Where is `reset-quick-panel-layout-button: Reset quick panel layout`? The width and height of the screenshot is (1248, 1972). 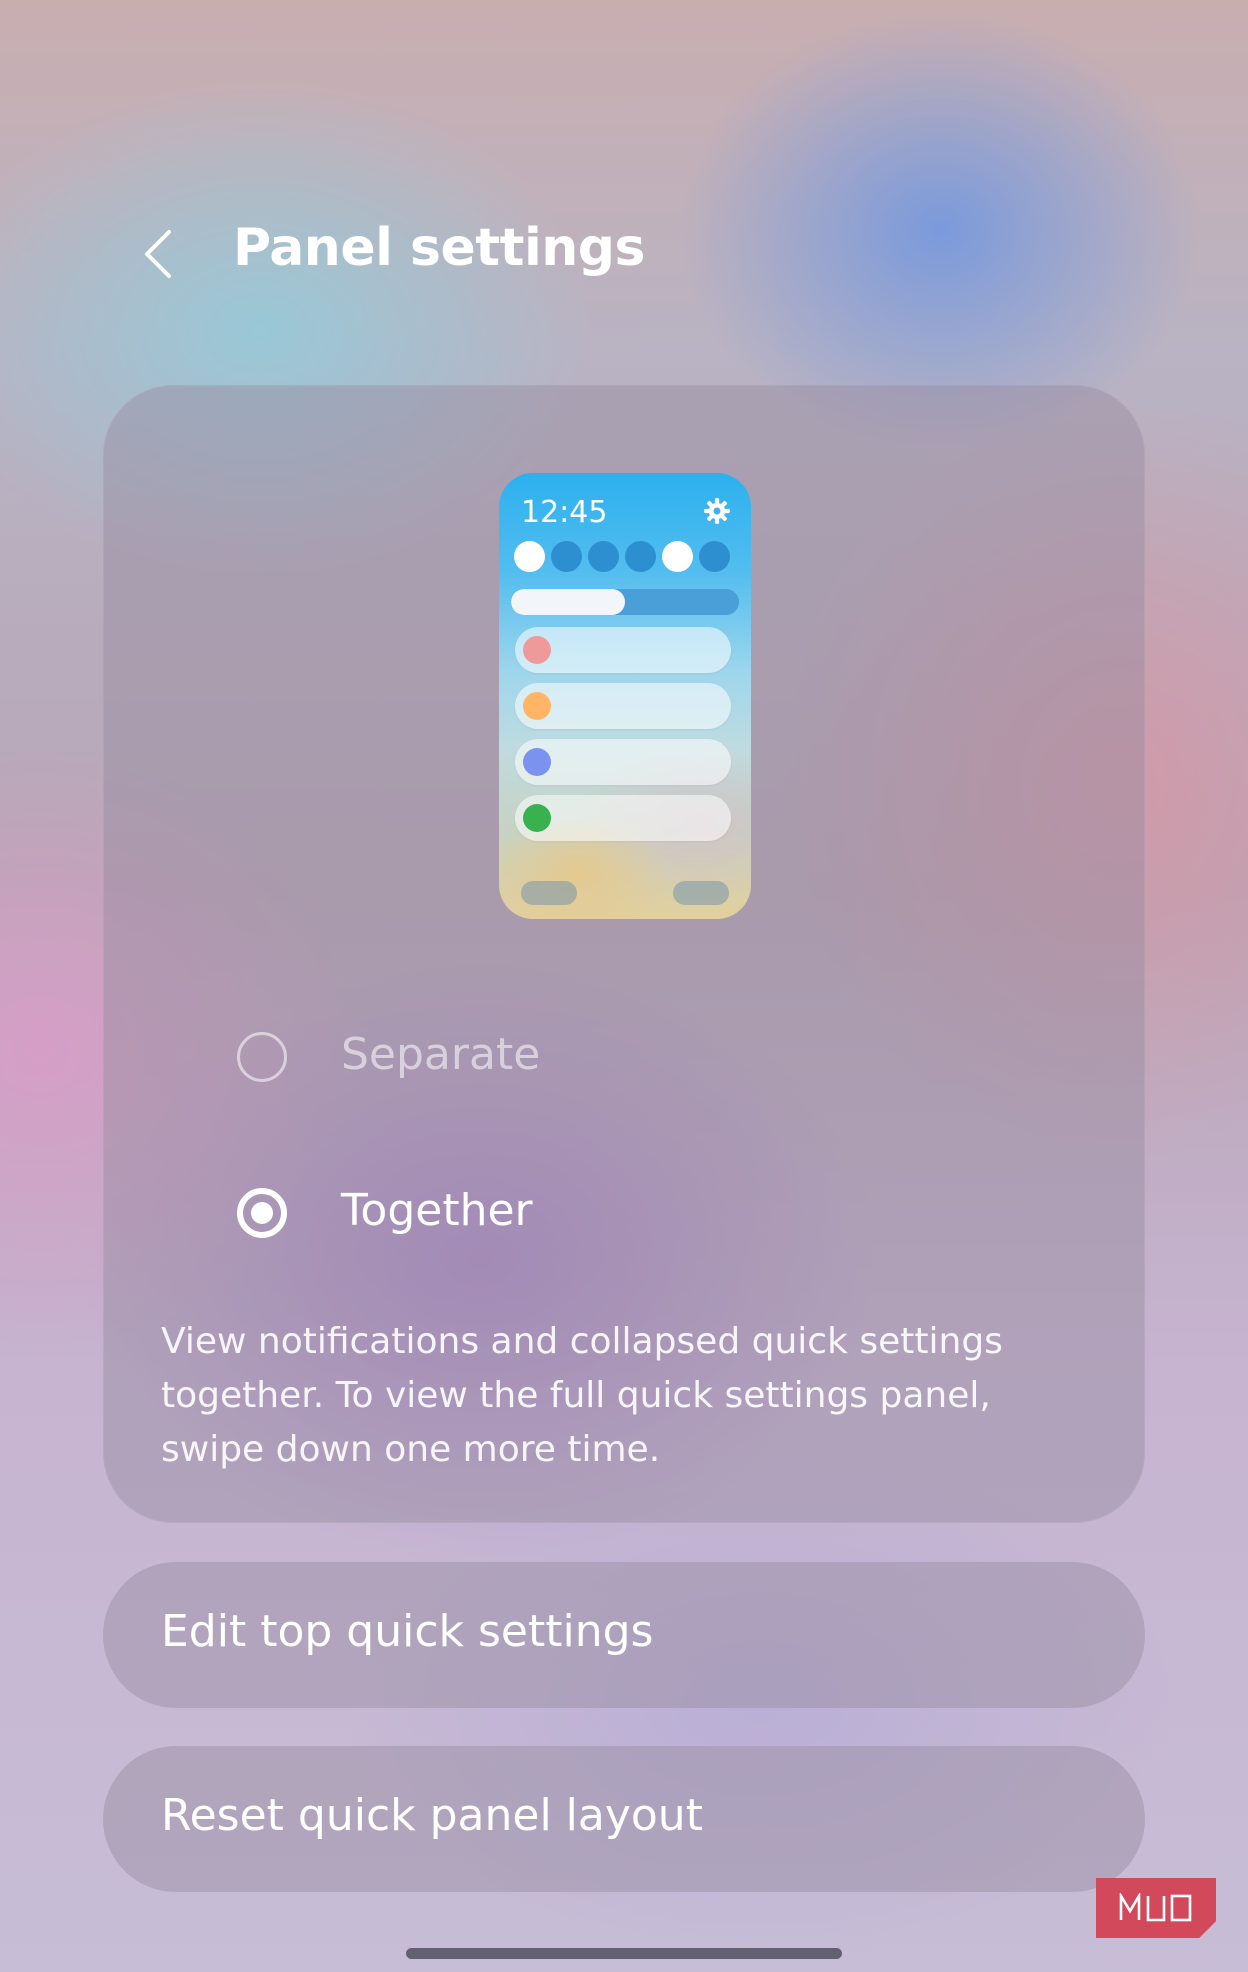 reset-quick-panel-layout-button: Reset quick panel layout is located at coordinates (624, 1819).